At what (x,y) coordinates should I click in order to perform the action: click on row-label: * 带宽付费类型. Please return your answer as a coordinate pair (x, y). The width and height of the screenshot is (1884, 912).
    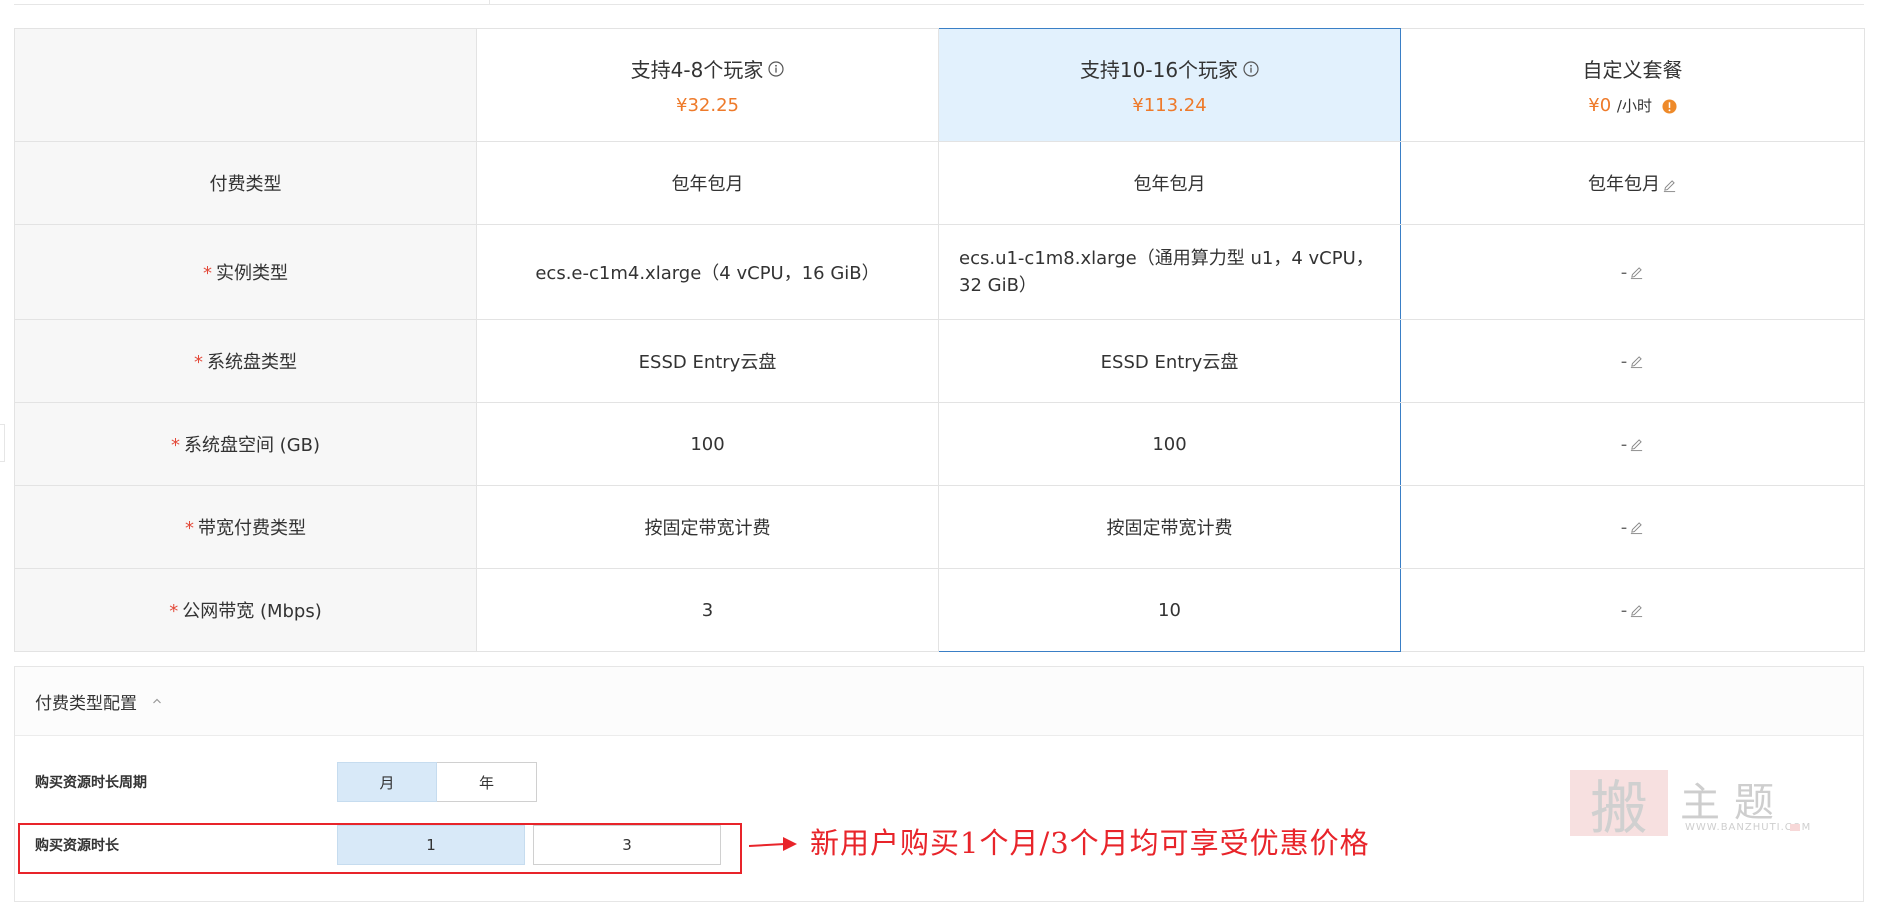
    Looking at the image, I should click on (245, 527).